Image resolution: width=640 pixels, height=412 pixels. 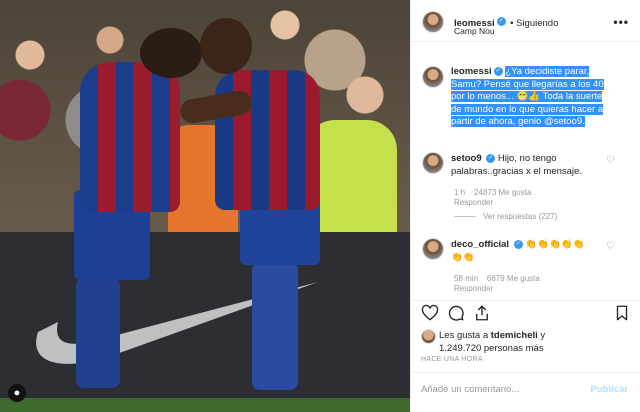 I want to click on comment: deco_official ✓ 👏👏👏👏👏 👏👏, so click(x=531, y=251).